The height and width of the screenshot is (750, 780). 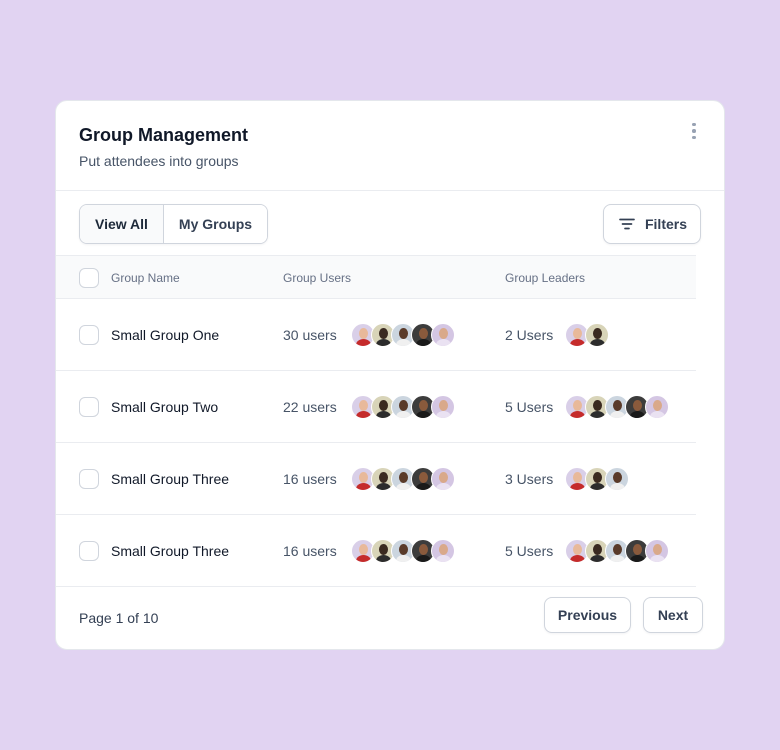 I want to click on table-row: Small Group Three 16 users 3 Users, so click(x=376, y=479).